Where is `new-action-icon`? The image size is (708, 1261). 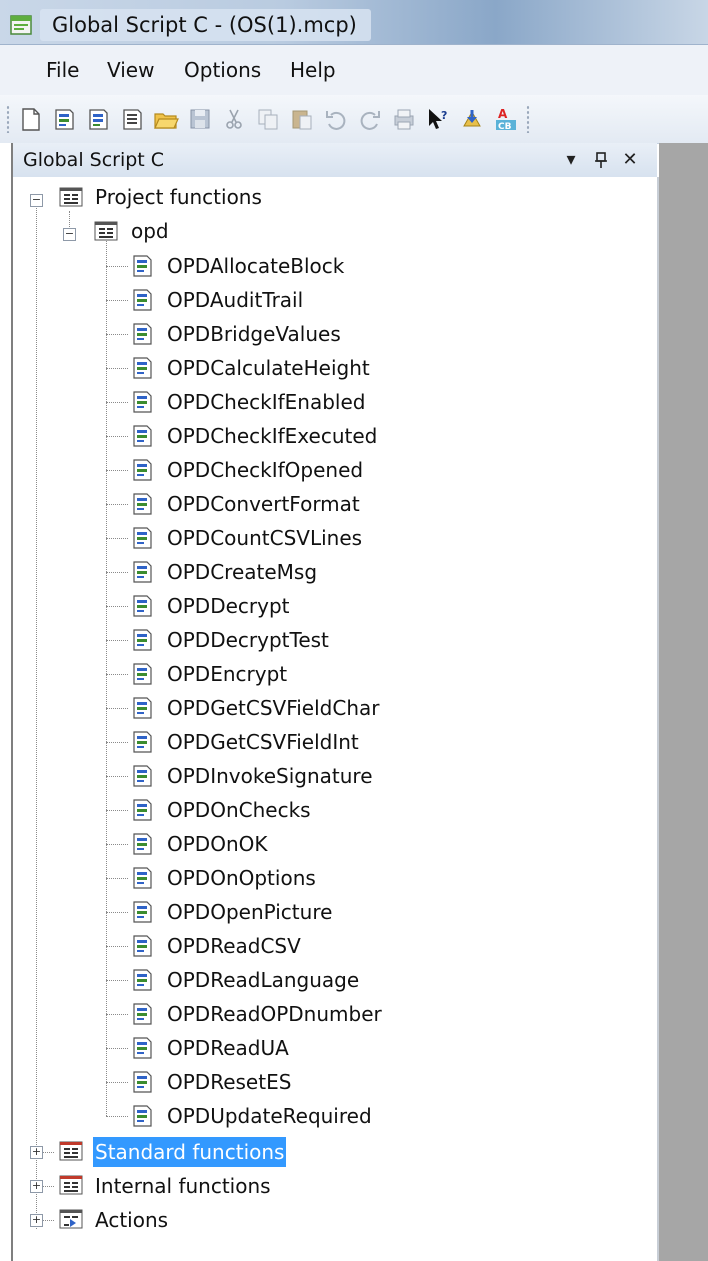
new-action-icon is located at coordinates (98, 119).